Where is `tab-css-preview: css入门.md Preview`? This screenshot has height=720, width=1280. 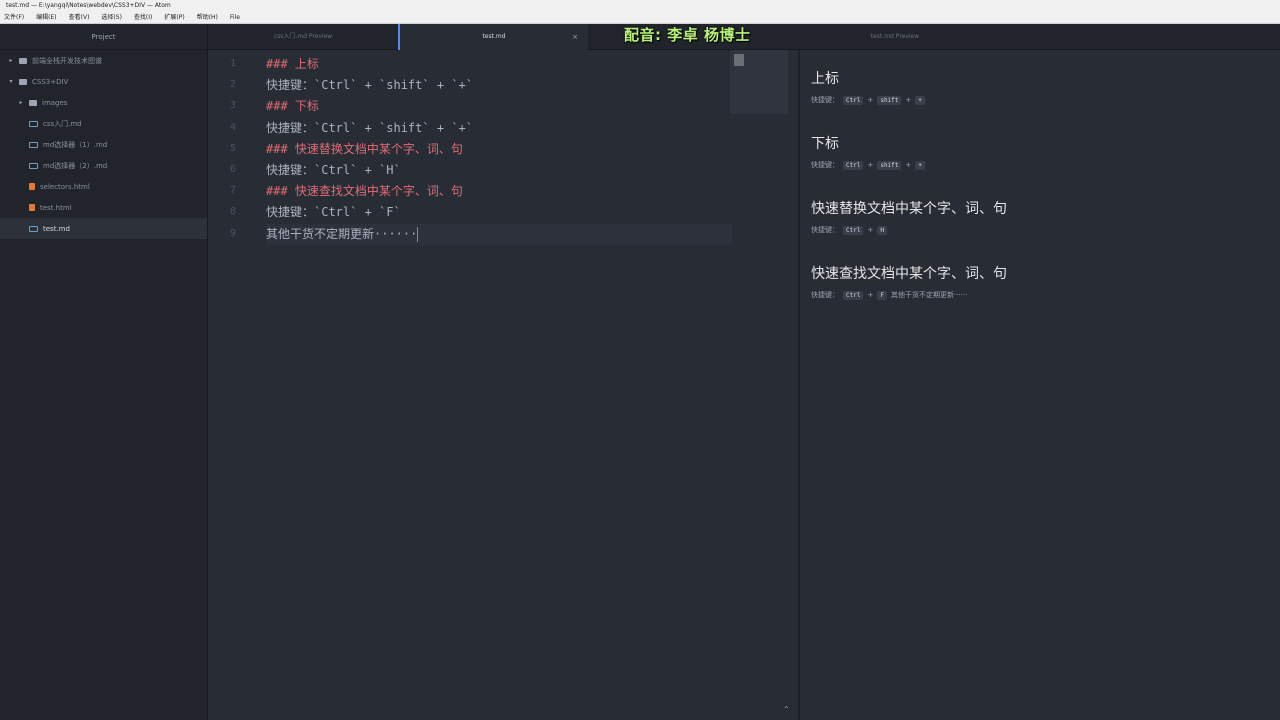 tab-css-preview: css入门.md Preview is located at coordinates (303, 37).